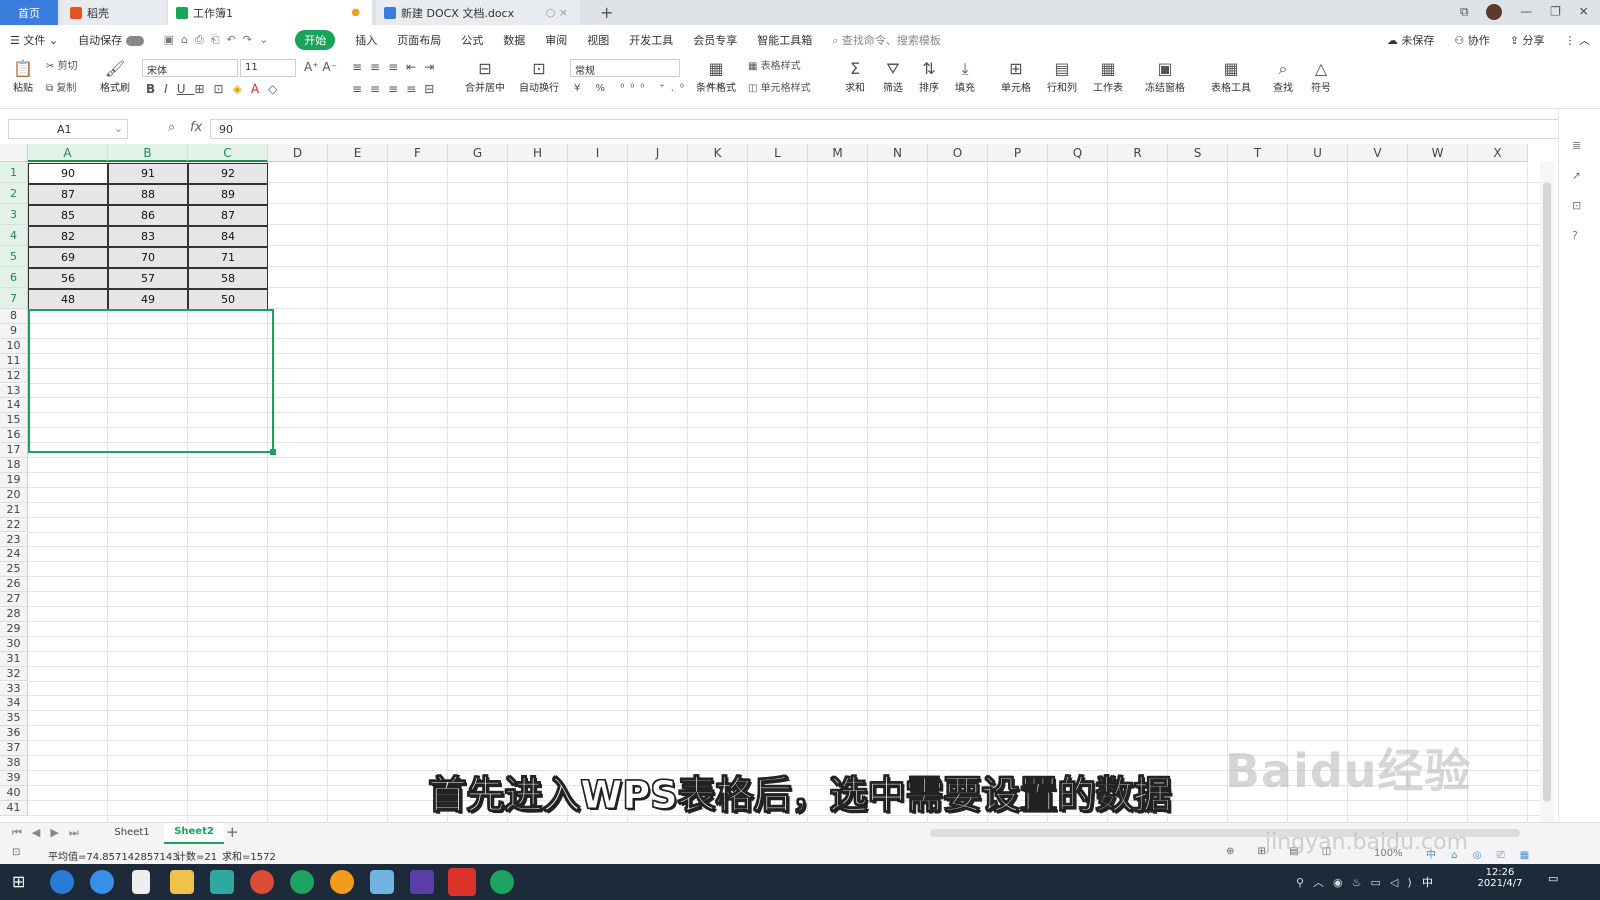  I want to click on formula-input: 90, so click(885, 129).